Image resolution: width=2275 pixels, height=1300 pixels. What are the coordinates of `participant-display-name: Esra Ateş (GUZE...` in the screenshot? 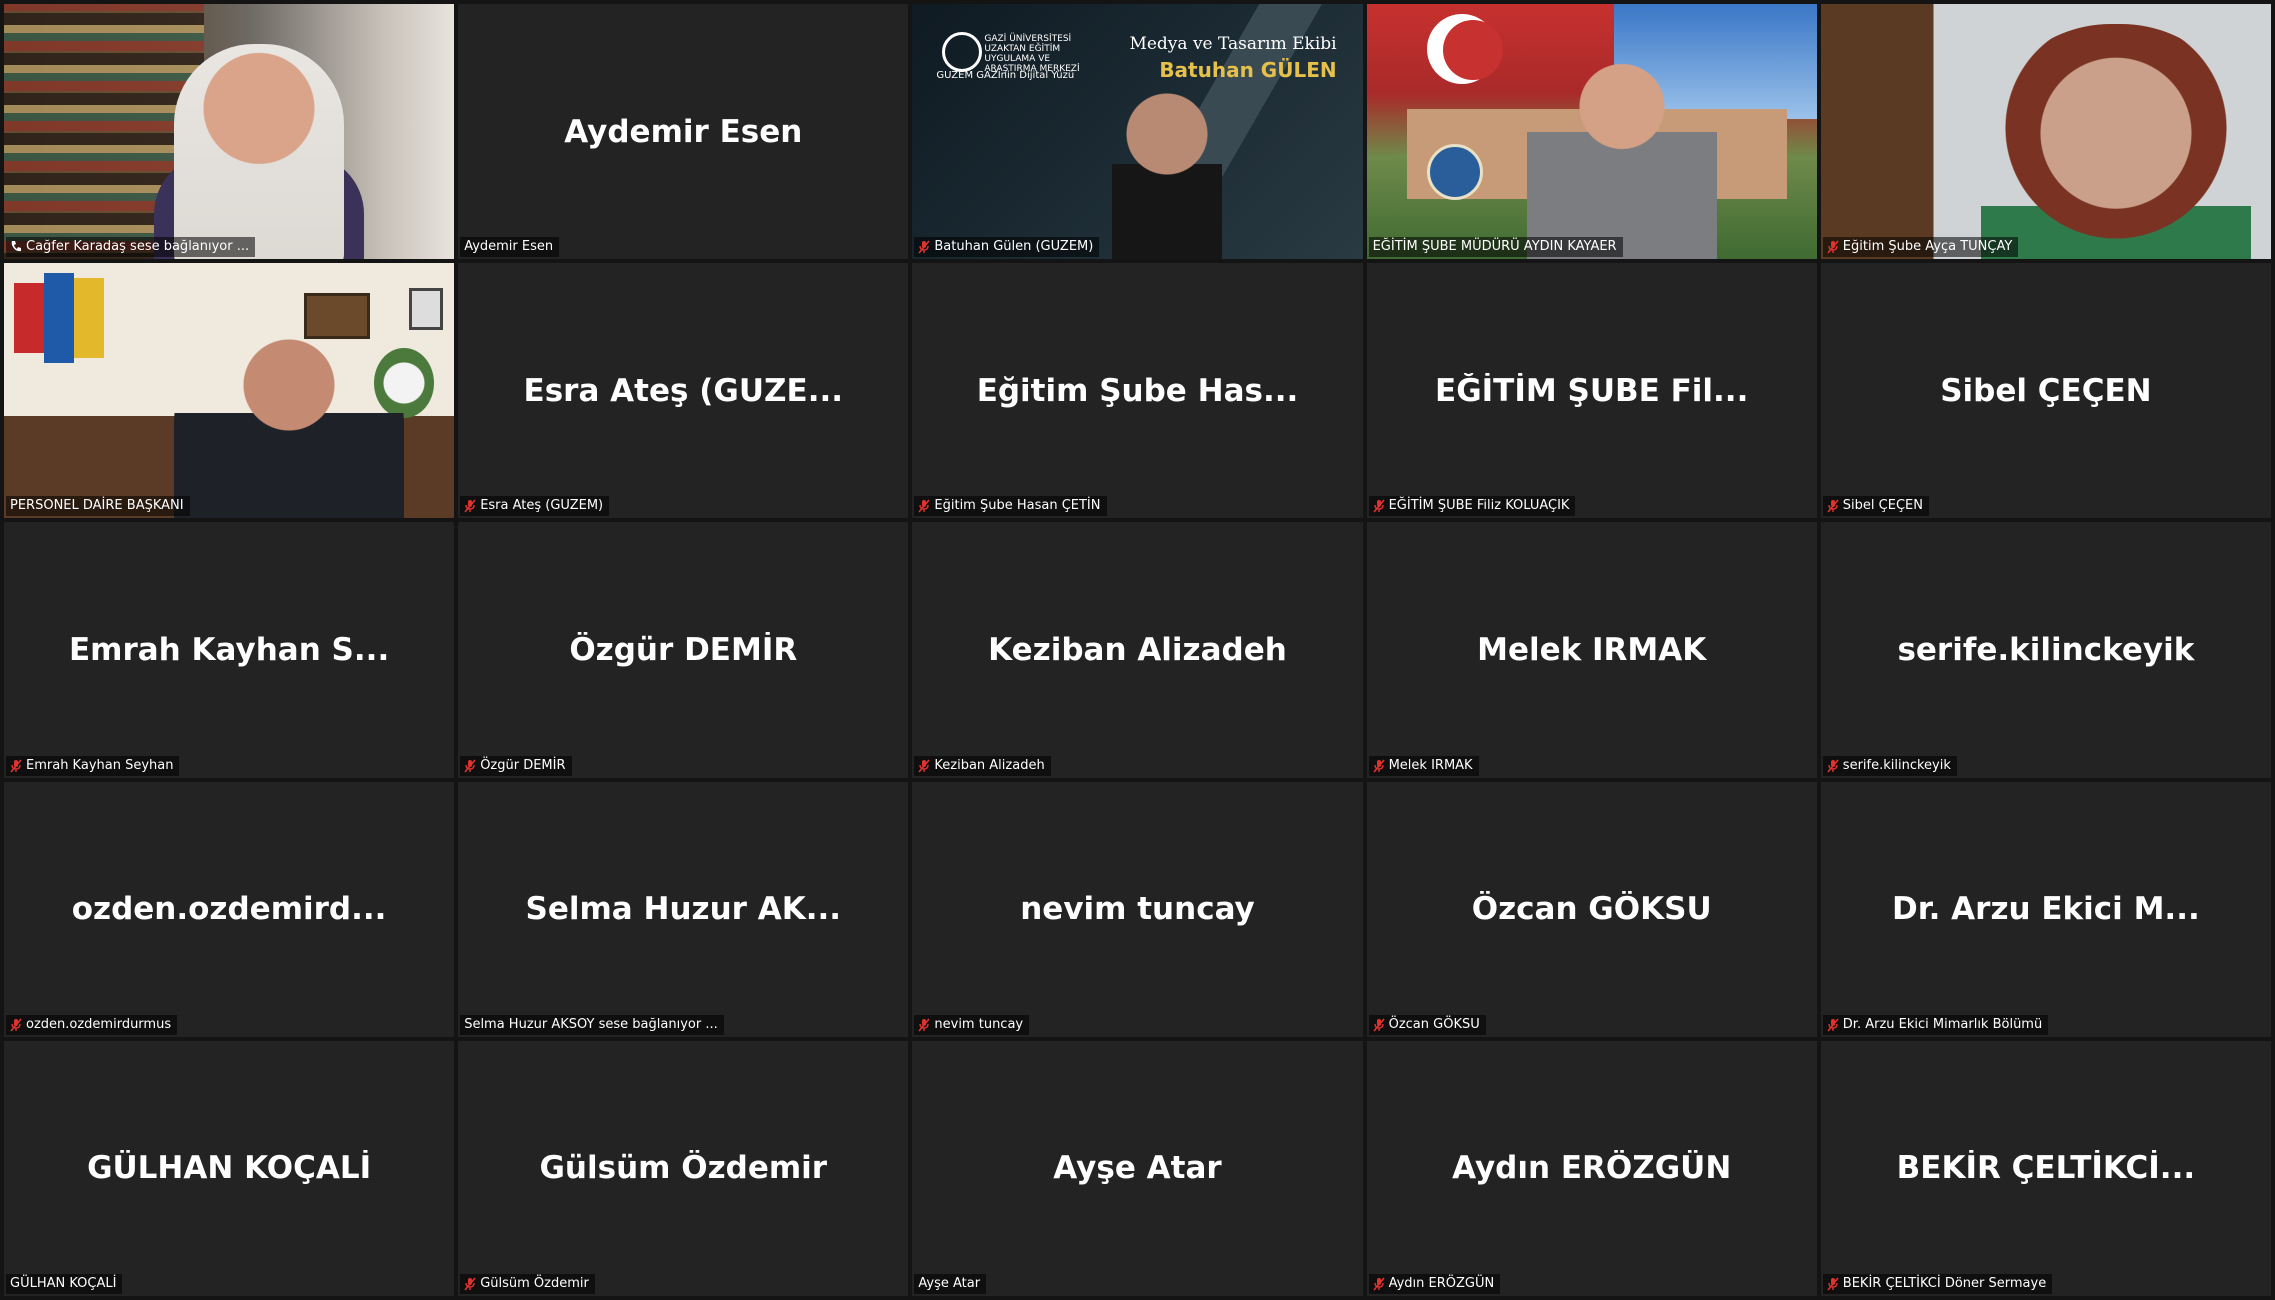 It's located at (683, 390).